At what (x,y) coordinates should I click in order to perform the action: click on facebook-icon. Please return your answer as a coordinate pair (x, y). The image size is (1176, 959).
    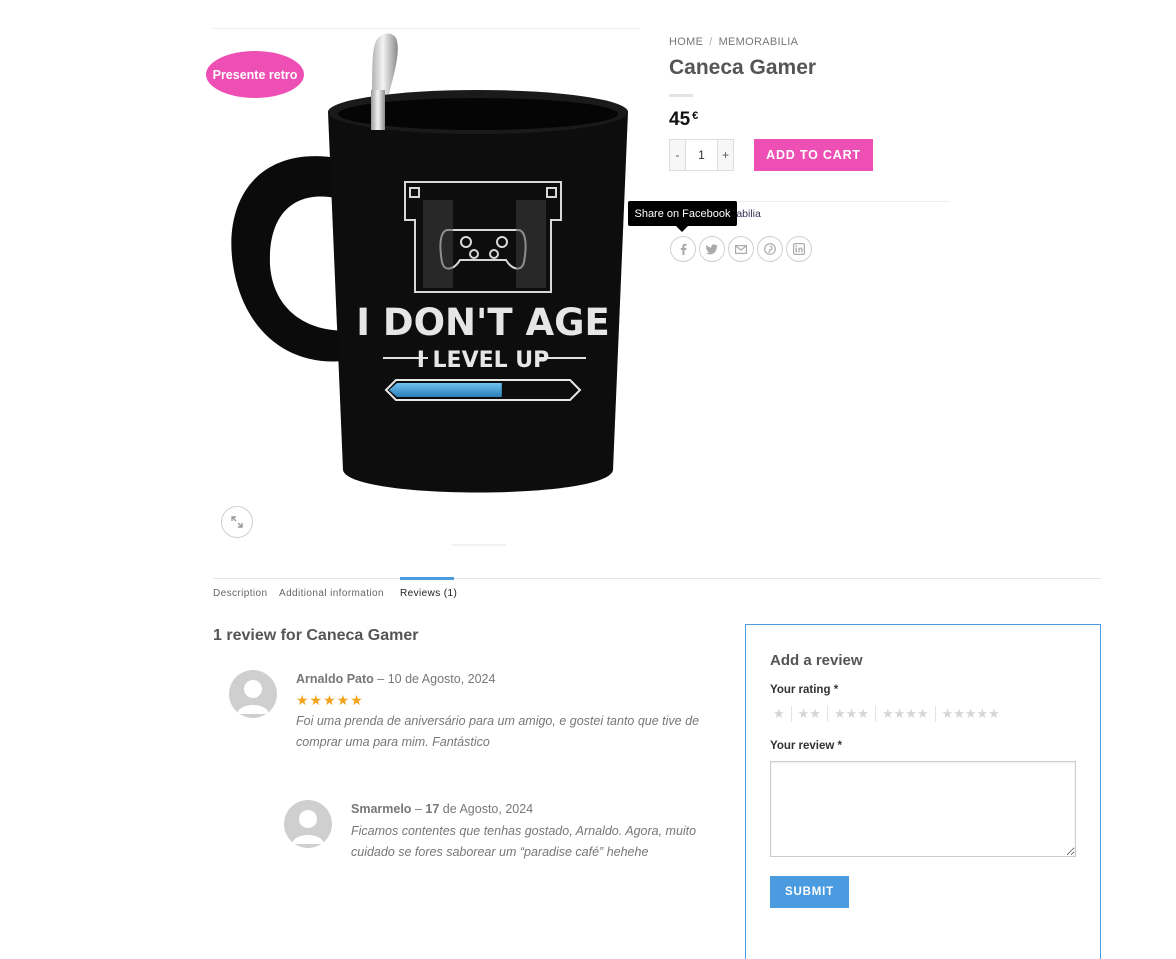
    Looking at the image, I should click on (683, 249).